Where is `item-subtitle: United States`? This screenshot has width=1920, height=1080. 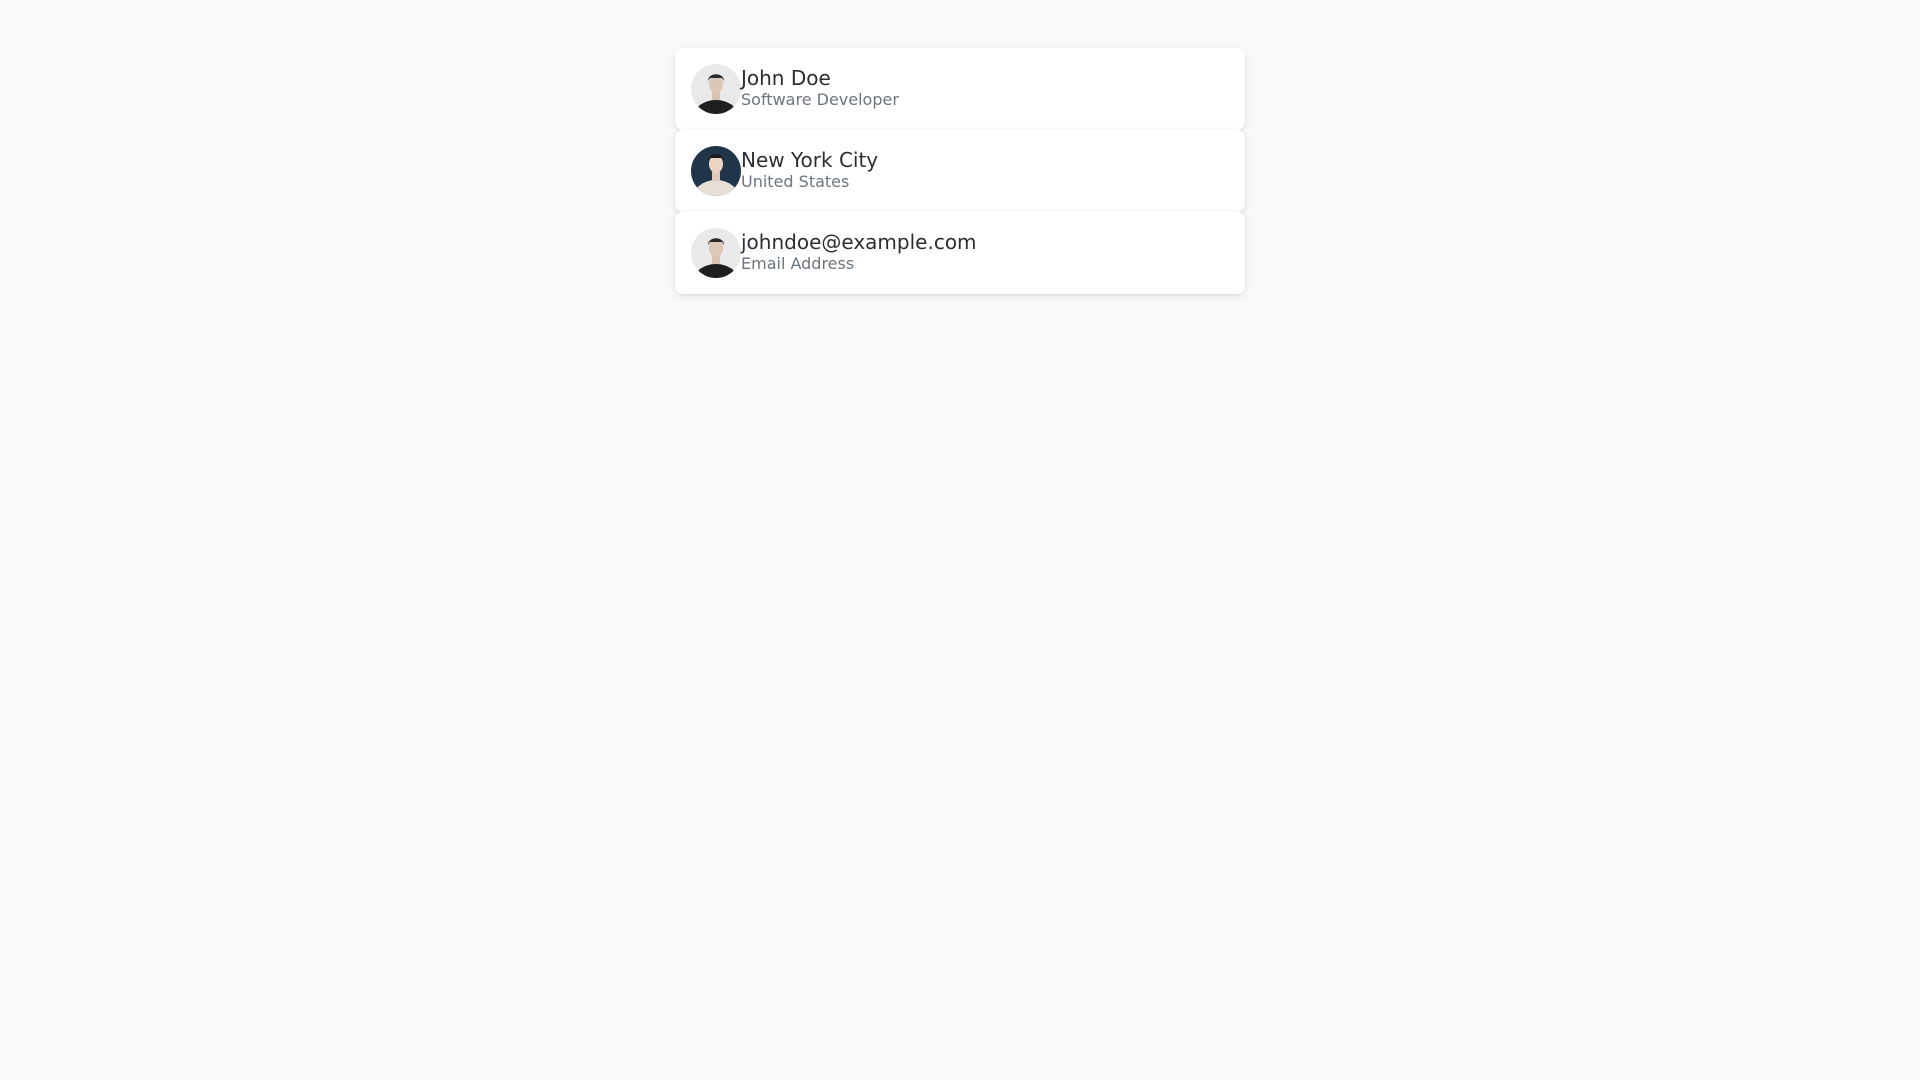 item-subtitle: United States is located at coordinates (795, 181).